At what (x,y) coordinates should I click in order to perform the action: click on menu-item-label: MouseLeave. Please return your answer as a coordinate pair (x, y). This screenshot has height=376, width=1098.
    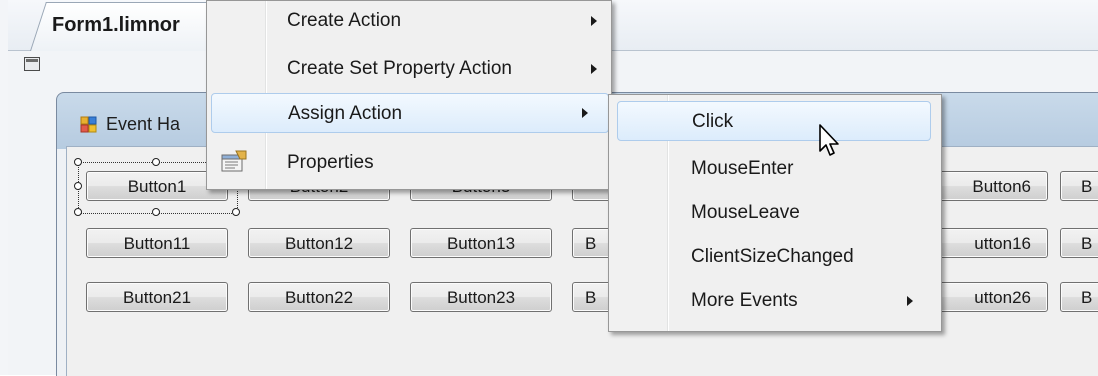
    Looking at the image, I should click on (745, 212).